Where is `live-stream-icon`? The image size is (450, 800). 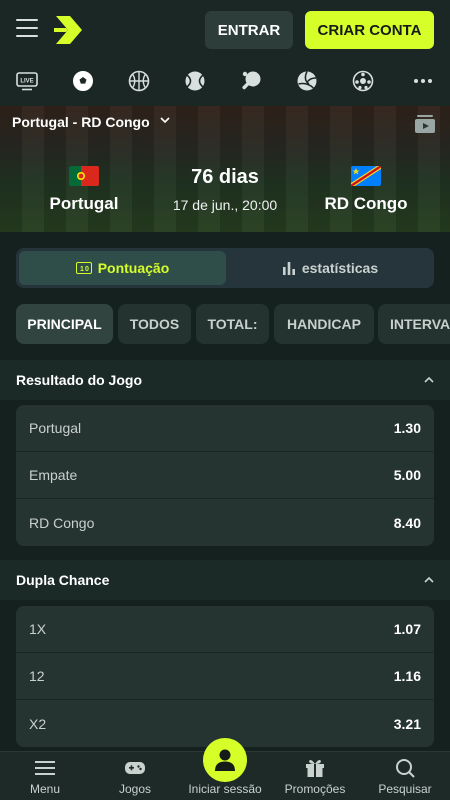
live-stream-icon is located at coordinates (425, 124).